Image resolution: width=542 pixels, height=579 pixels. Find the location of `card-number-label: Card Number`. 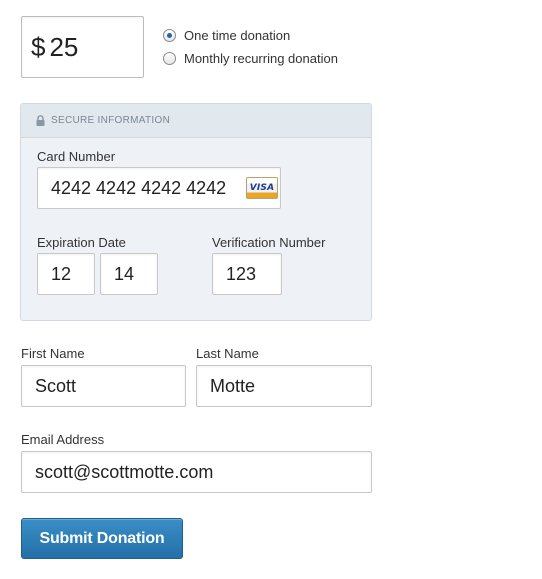

card-number-label: Card Number is located at coordinates (76, 156).